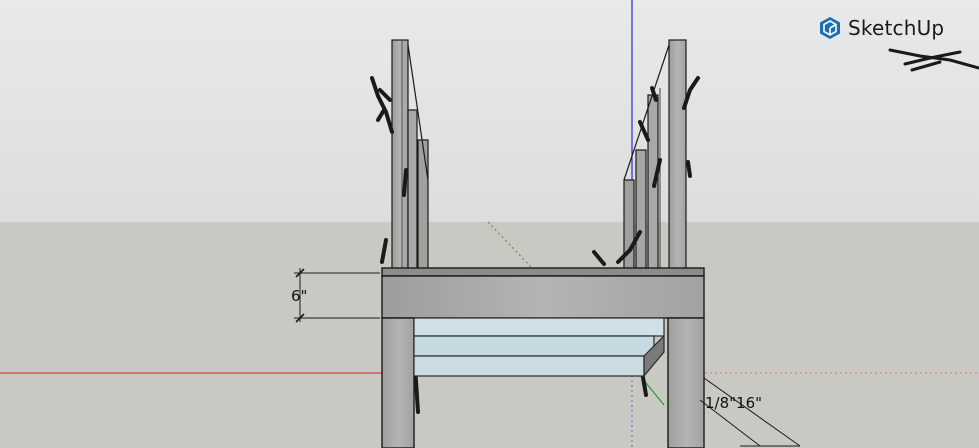 The height and width of the screenshot is (448, 979). What do you see at coordinates (830, 28) in the screenshot?
I see `sketchup-logo-icon` at bounding box center [830, 28].